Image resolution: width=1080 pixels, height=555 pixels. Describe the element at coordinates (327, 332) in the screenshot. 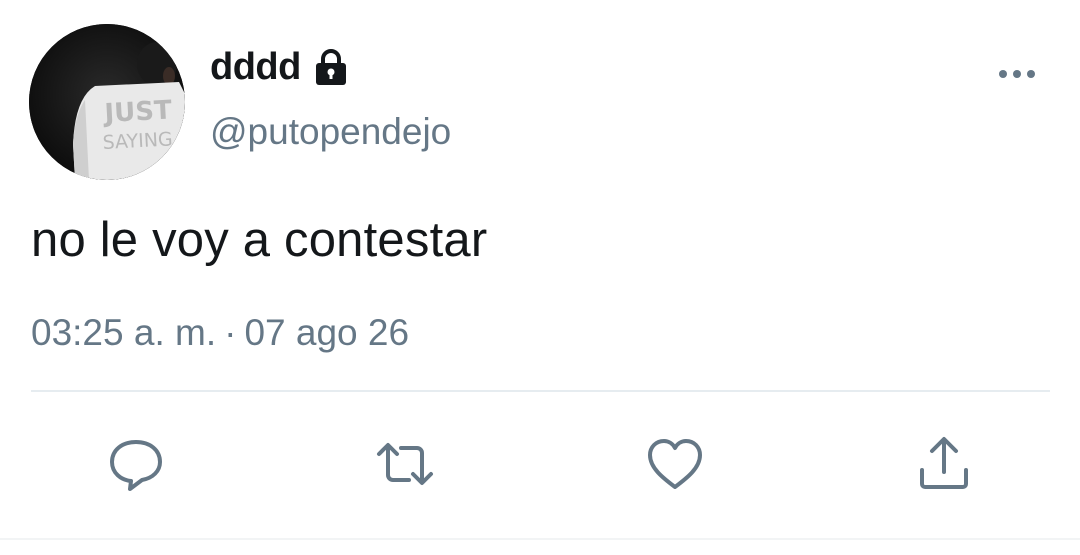

I see `tweet-date: 07 ago 26` at that location.